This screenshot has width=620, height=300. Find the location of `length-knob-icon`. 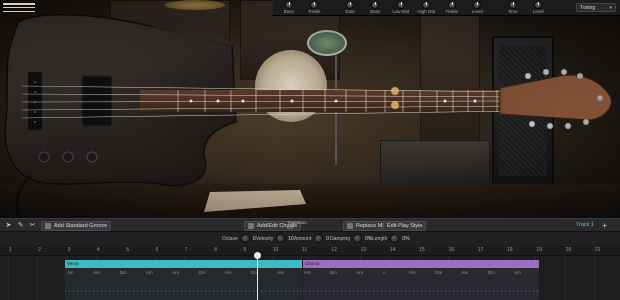

length-knob-icon is located at coordinates (395, 238).